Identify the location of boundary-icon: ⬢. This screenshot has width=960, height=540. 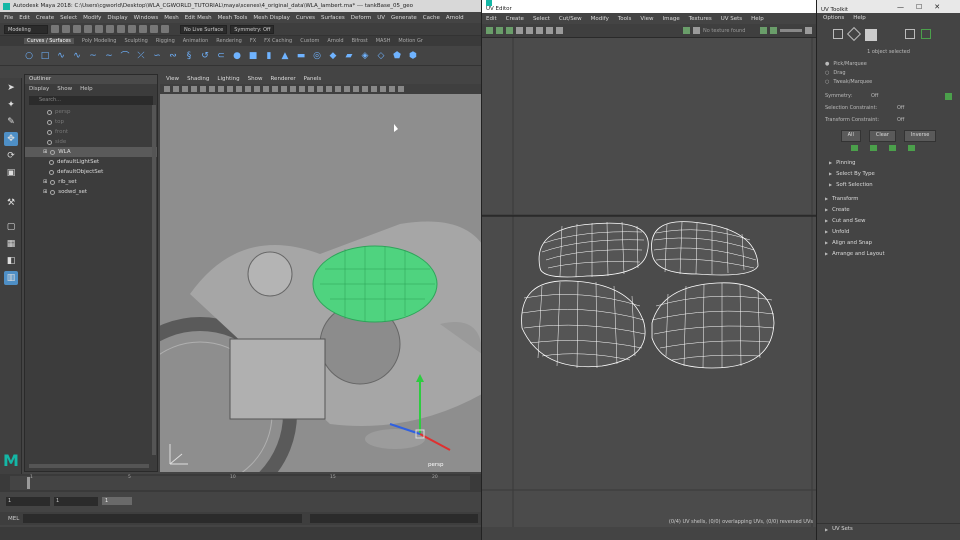
(413, 56).